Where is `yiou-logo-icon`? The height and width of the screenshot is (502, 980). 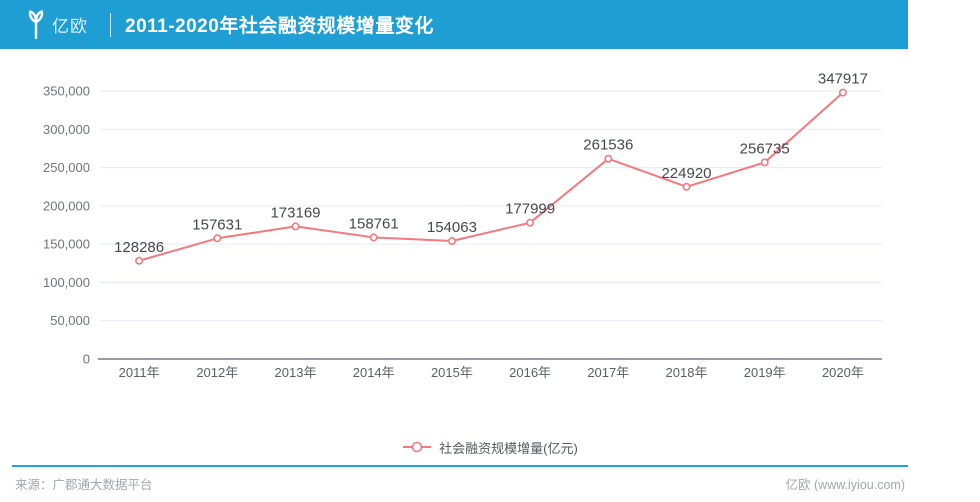
yiou-logo-icon is located at coordinates (36, 24).